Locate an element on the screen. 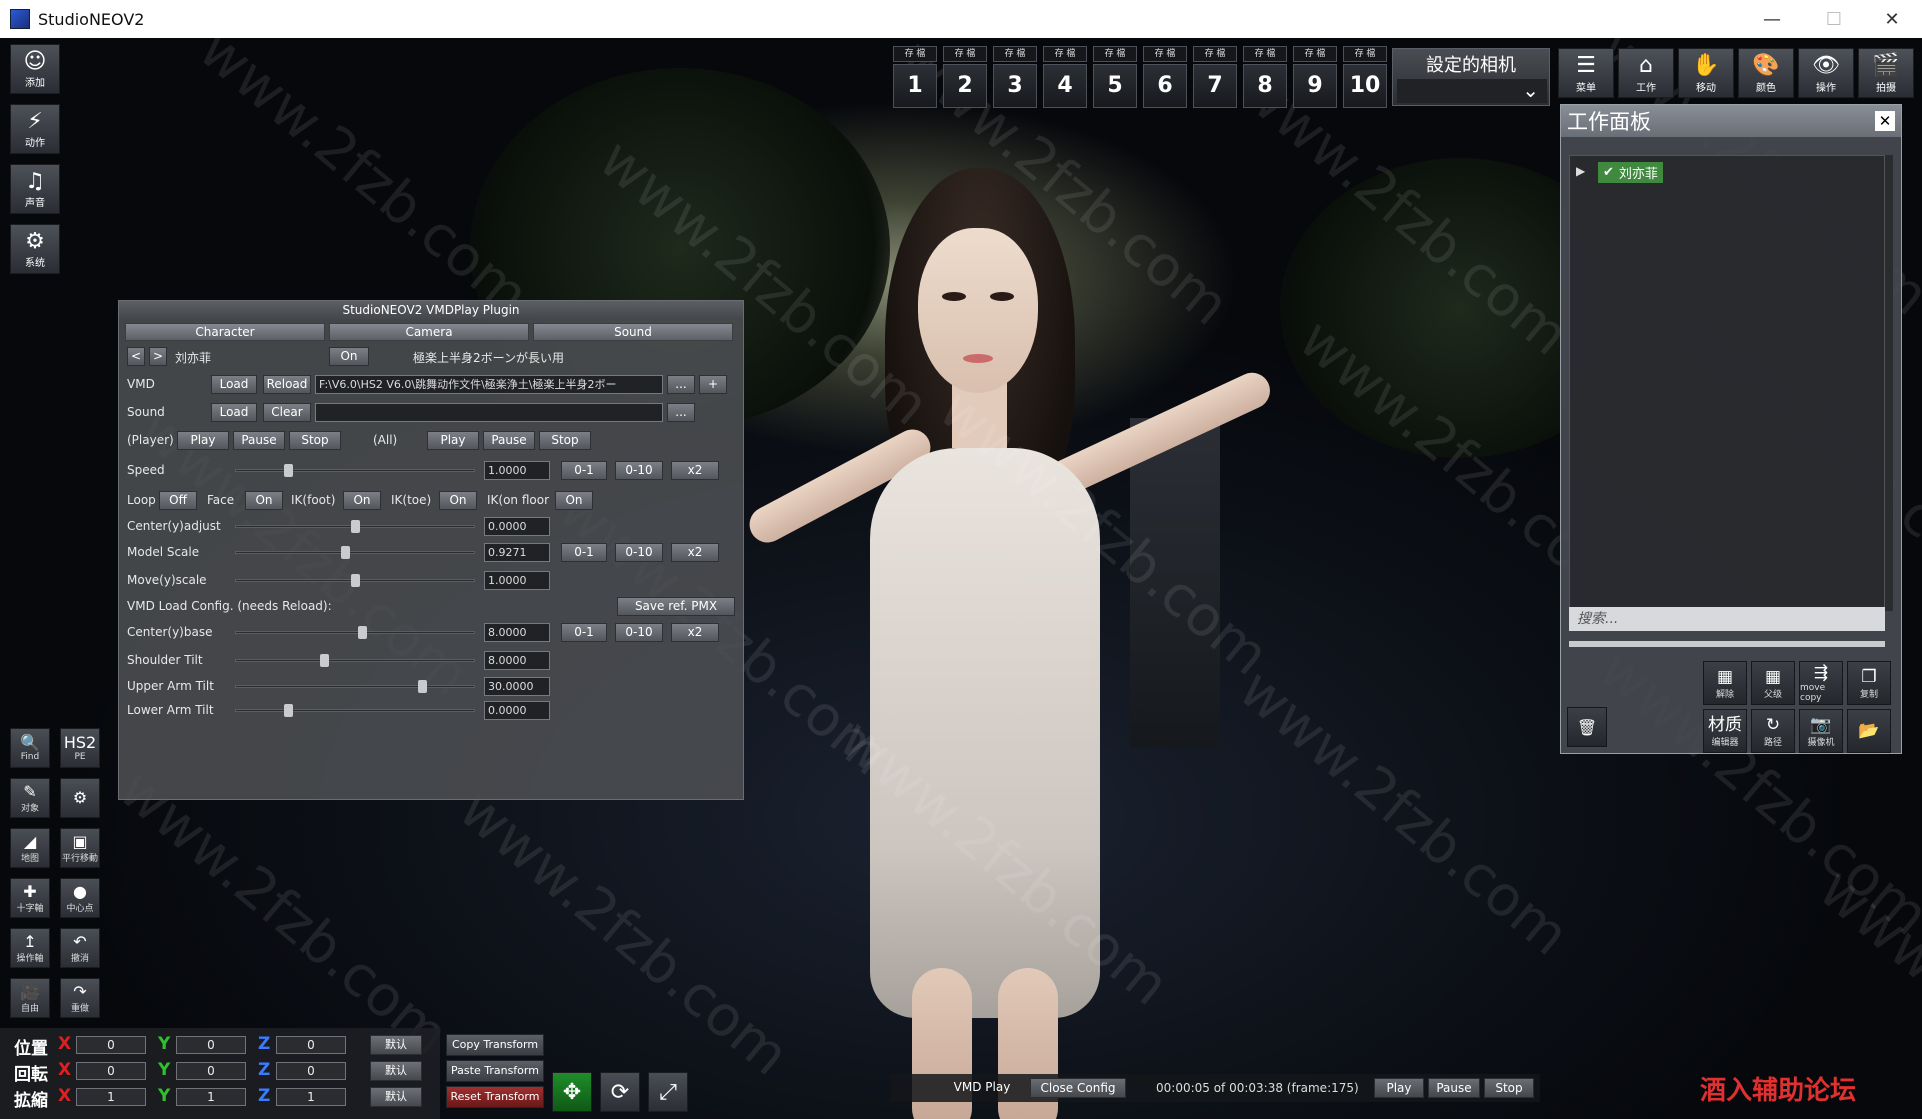 This screenshot has width=1922, height=1119. lower-arm-tilt-knob is located at coordinates (289, 710).